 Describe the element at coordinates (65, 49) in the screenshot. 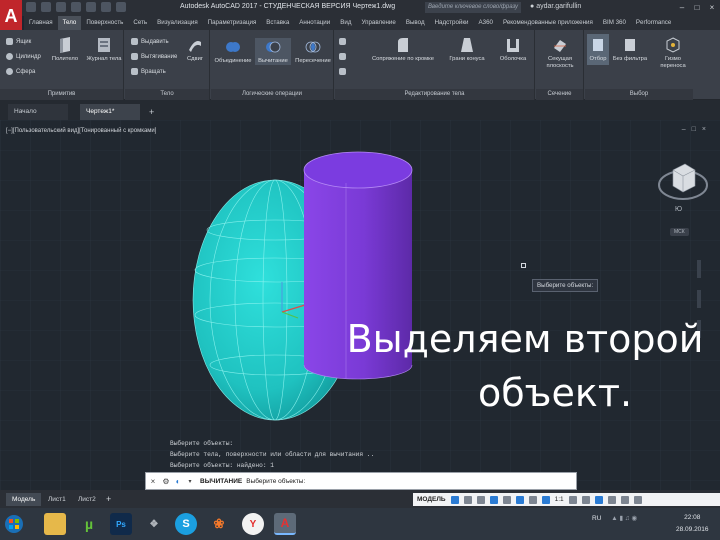

I see `polysolid-button: Политело` at that location.